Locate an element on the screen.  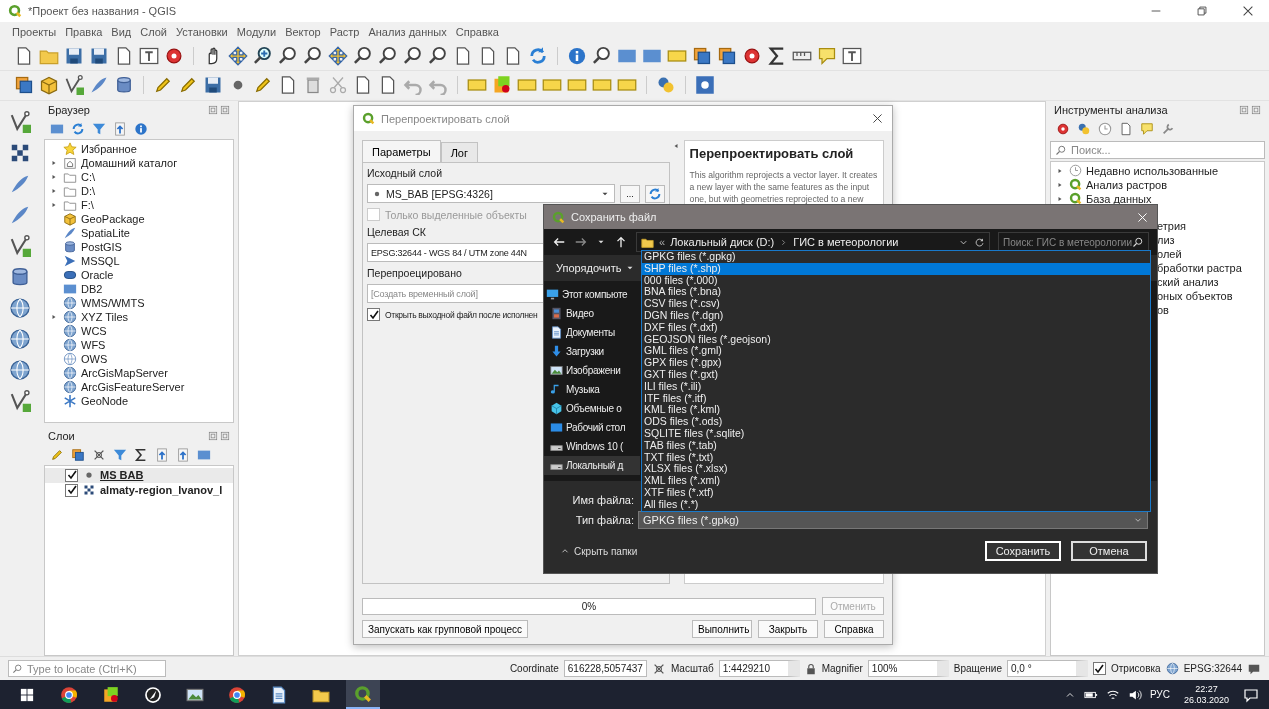
crs-link: EPSG:32644 is located at coordinates (1212, 669).